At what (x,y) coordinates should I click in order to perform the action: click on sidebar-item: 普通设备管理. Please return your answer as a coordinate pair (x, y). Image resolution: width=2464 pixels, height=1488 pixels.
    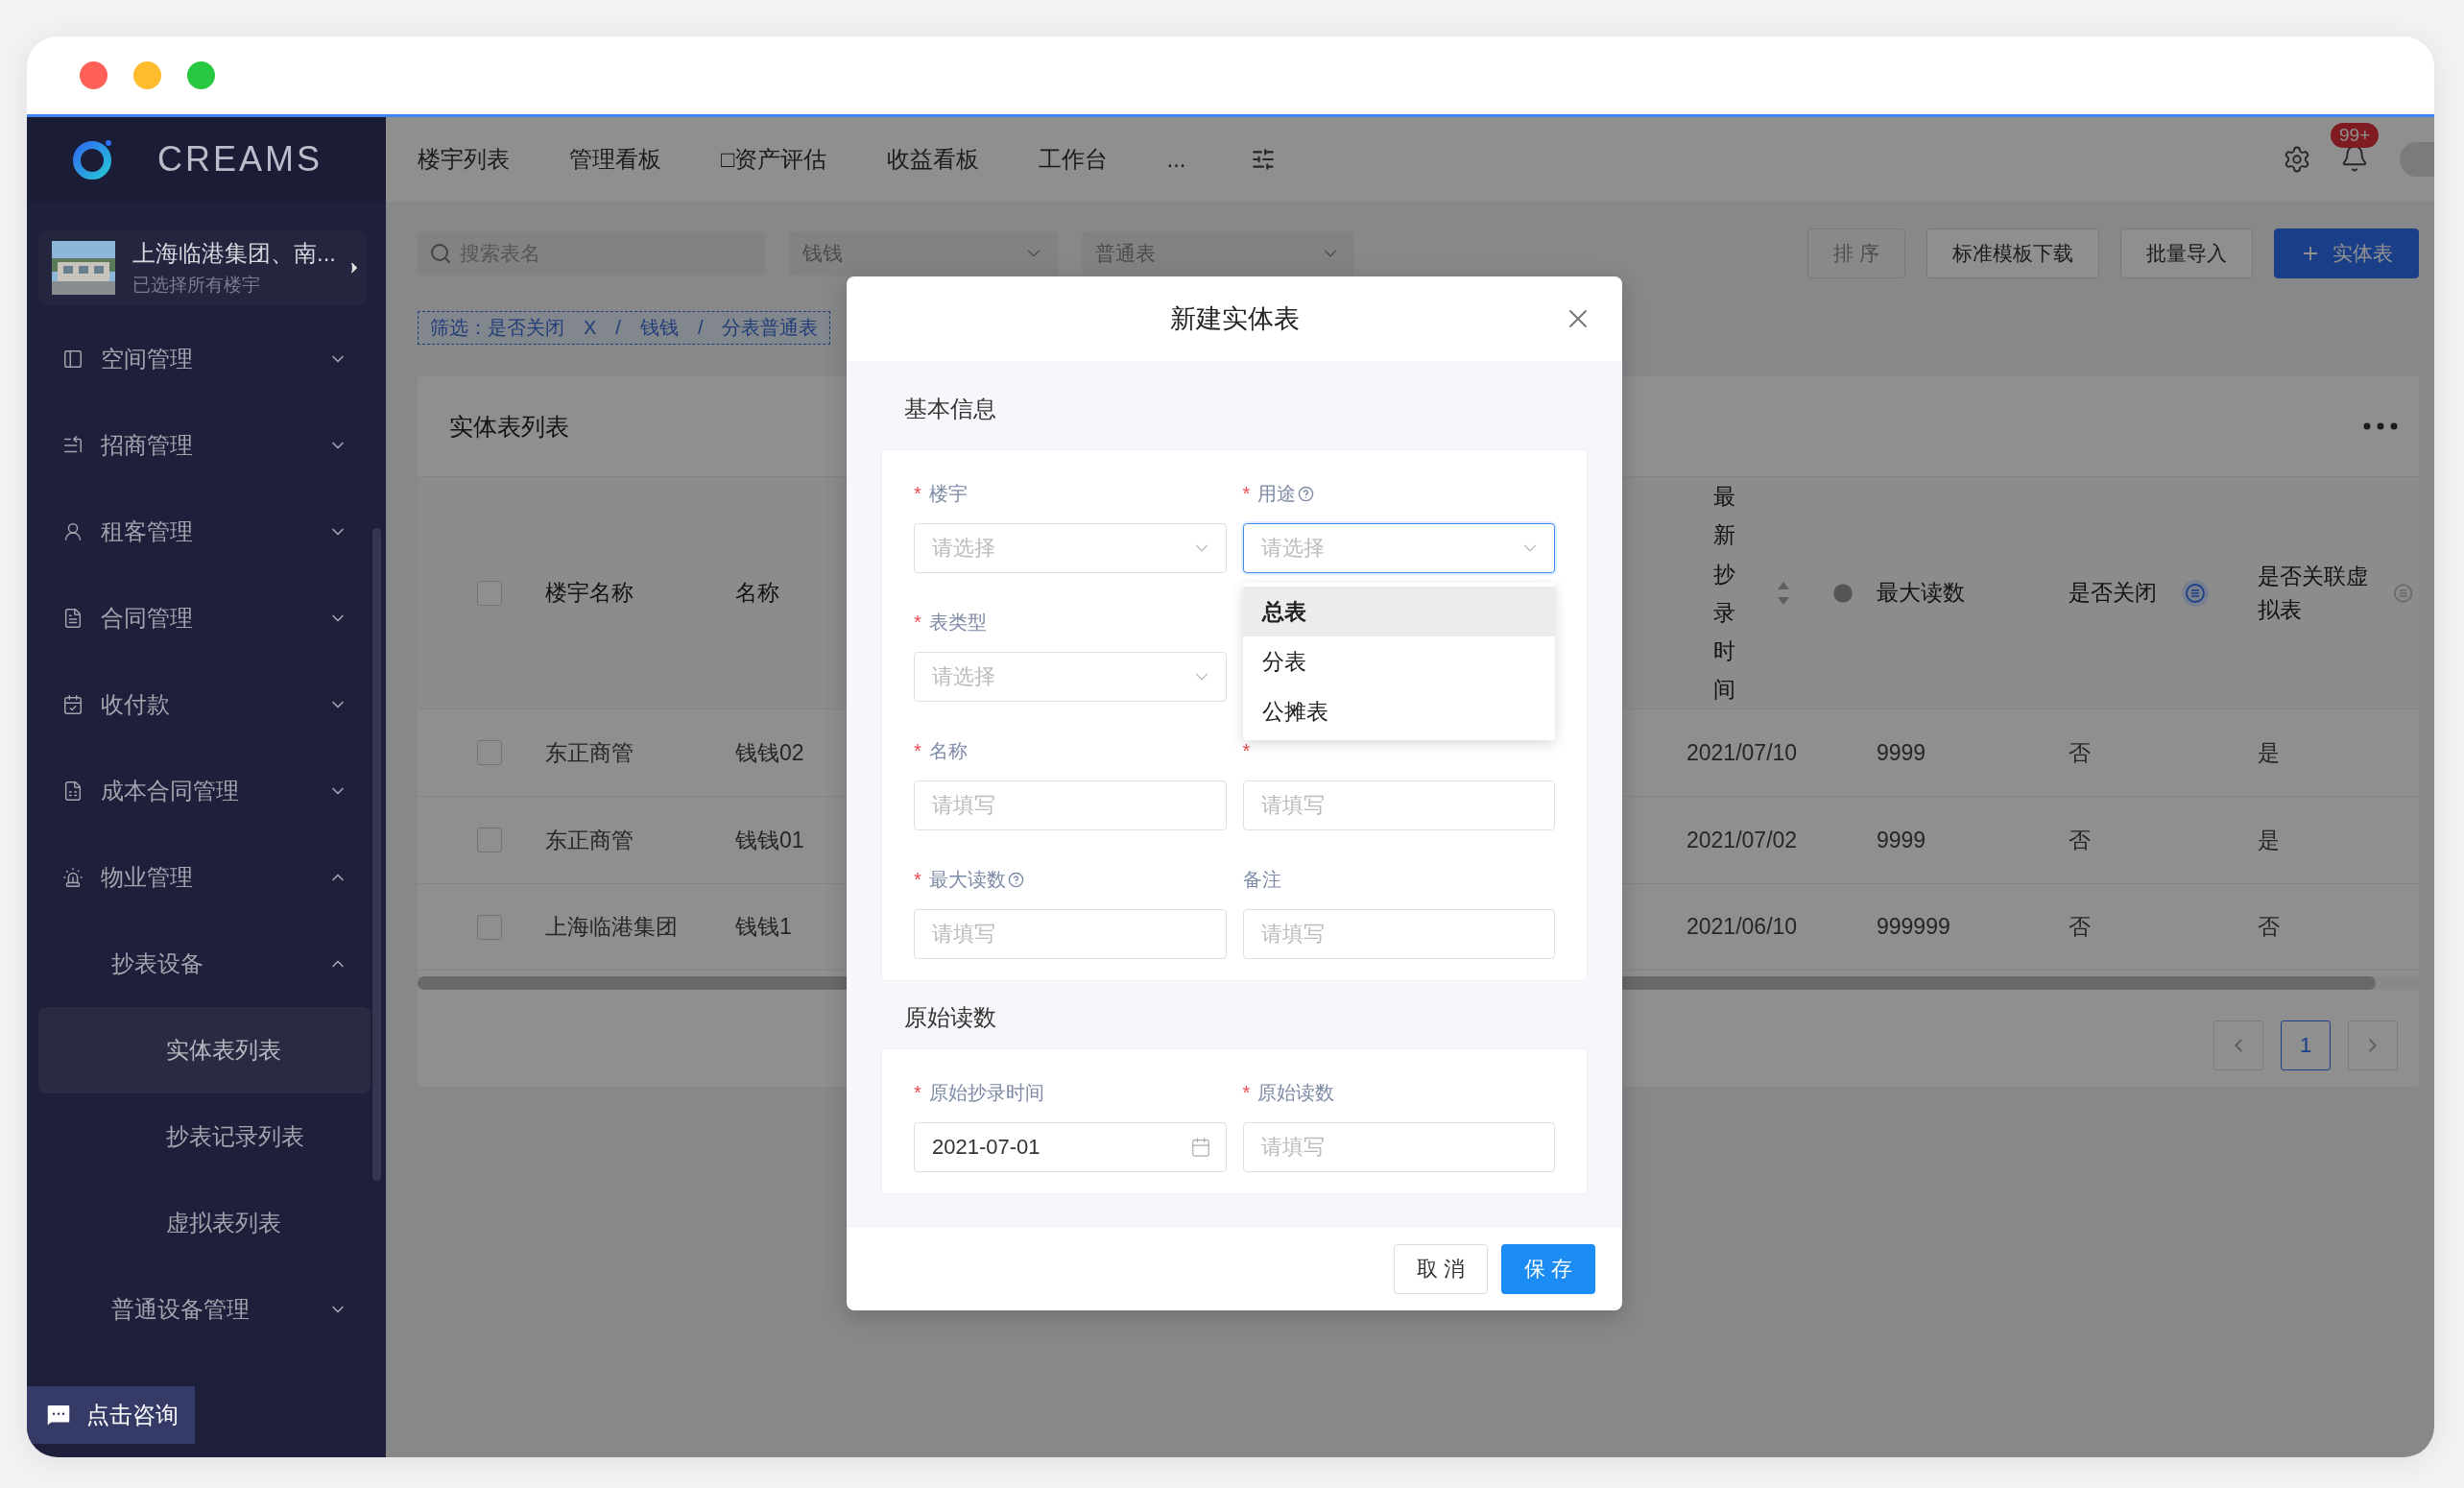
    Looking at the image, I should click on (204, 1309).